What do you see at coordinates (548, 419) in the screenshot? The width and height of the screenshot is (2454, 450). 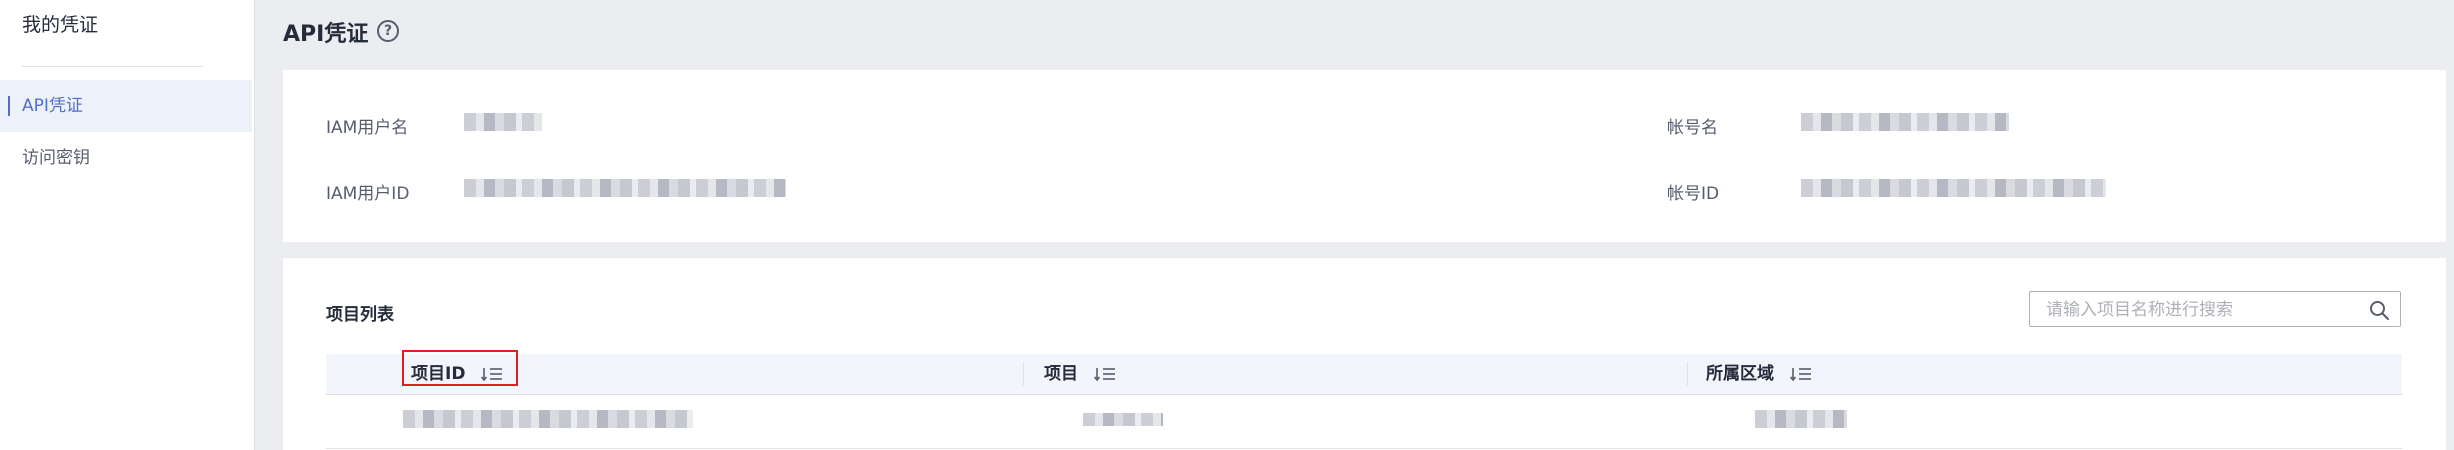 I see `project-id-cell-redacted` at bounding box center [548, 419].